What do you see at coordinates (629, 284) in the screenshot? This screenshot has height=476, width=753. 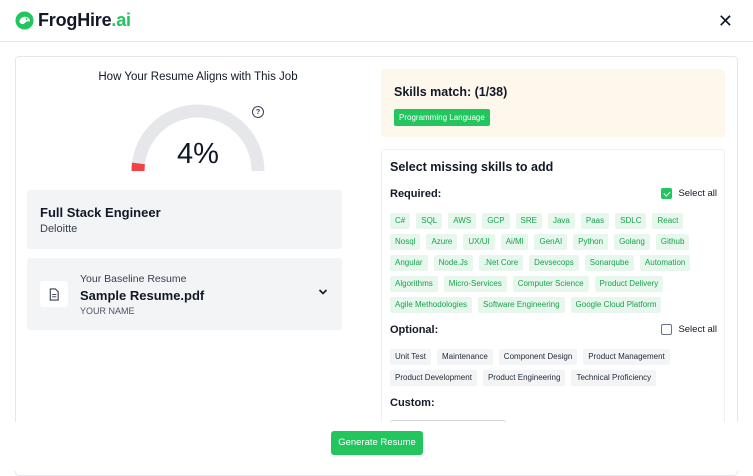 I see `required-skill-tag: Product Delivery` at bounding box center [629, 284].